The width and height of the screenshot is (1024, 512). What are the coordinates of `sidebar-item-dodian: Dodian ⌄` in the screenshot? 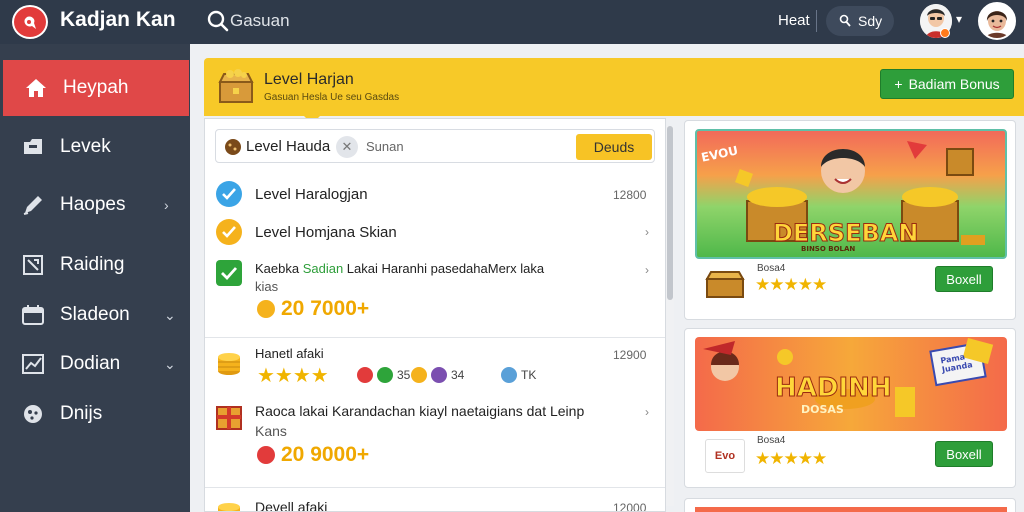 It's located at (95, 364).